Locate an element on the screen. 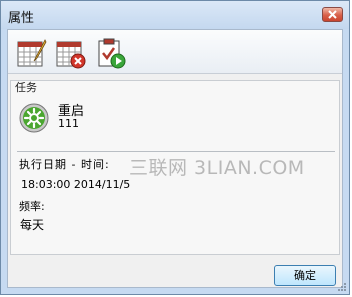 This screenshot has width=352, height=297. run-task-button is located at coordinates (112, 53).